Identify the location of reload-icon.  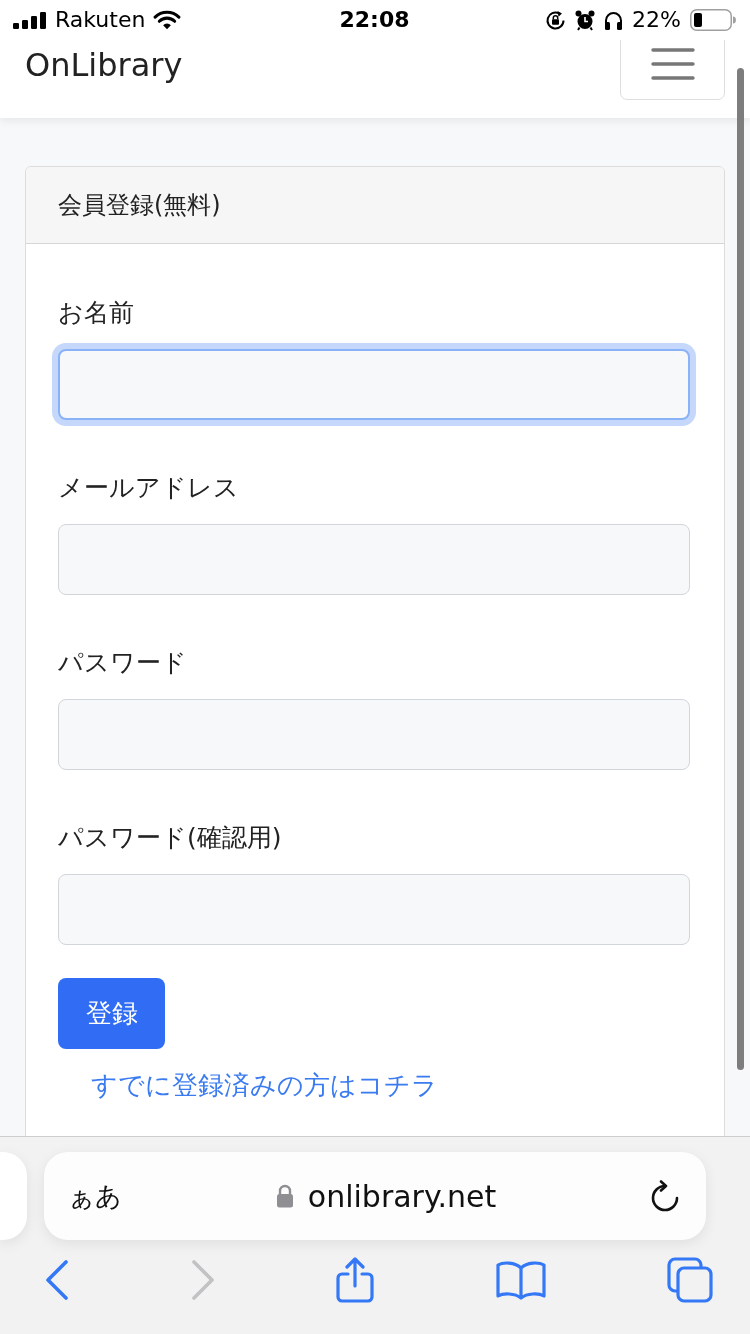
(665, 1196).